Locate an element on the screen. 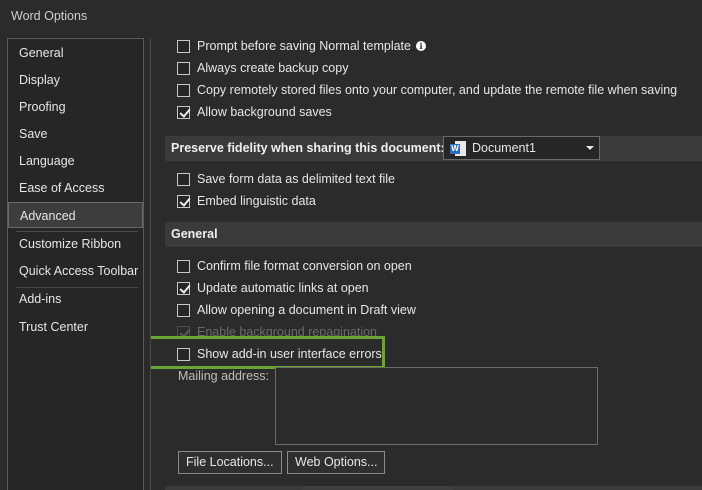  copy-remote-files-checkbox is located at coordinates (183, 90).